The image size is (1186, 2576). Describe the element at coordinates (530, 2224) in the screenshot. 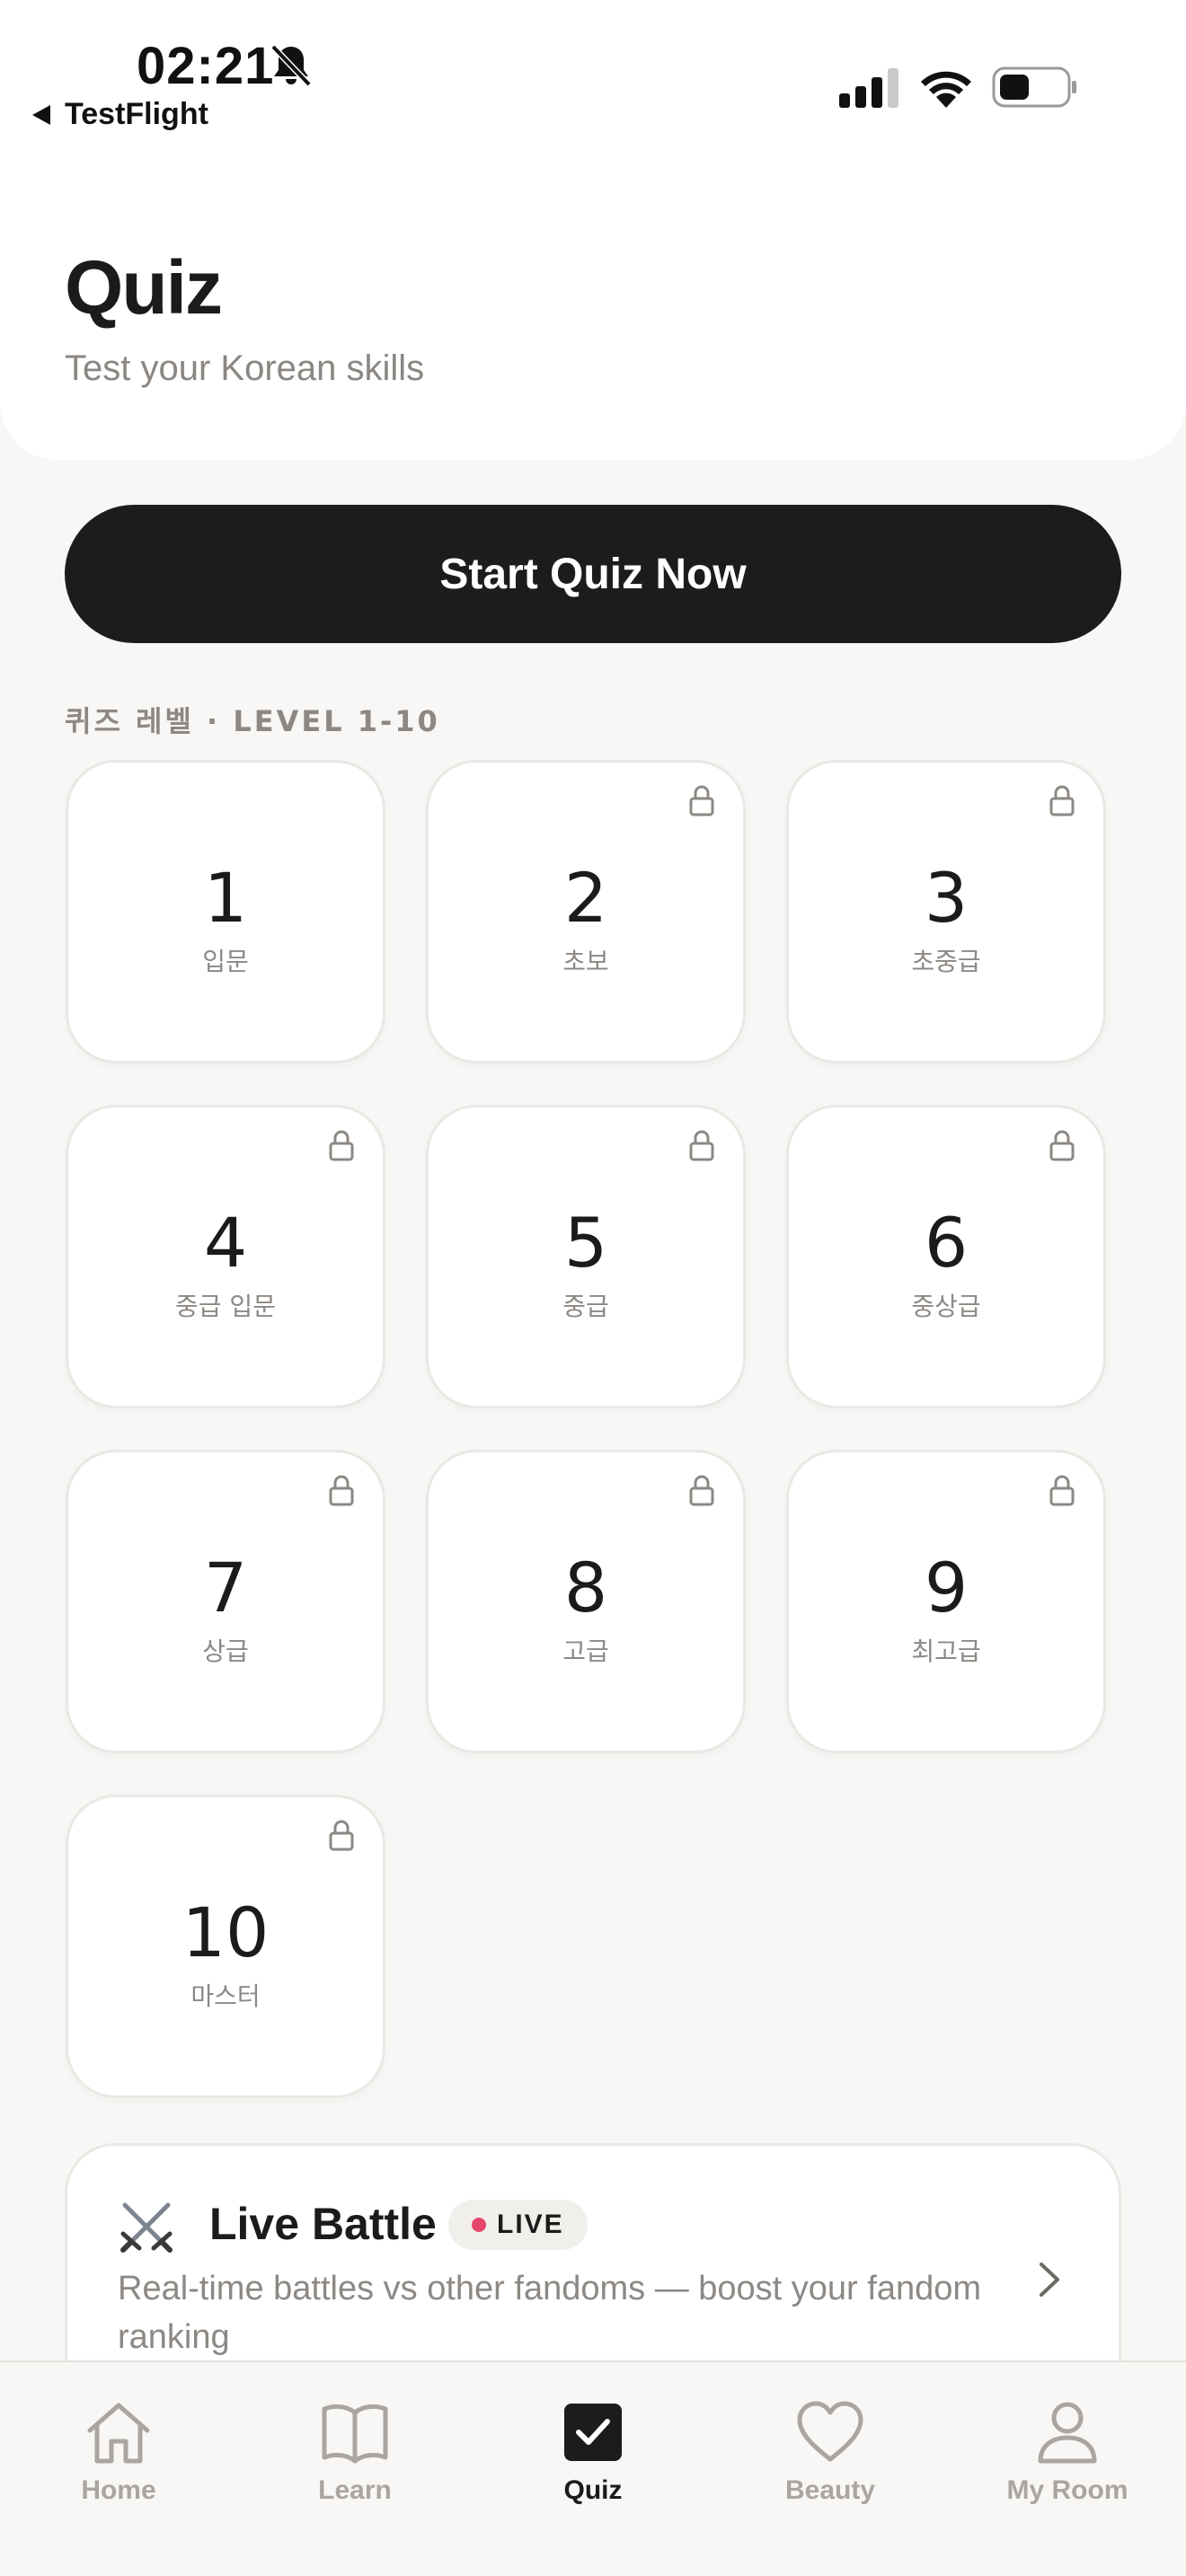

I see `live-badge-label: LIVE` at that location.